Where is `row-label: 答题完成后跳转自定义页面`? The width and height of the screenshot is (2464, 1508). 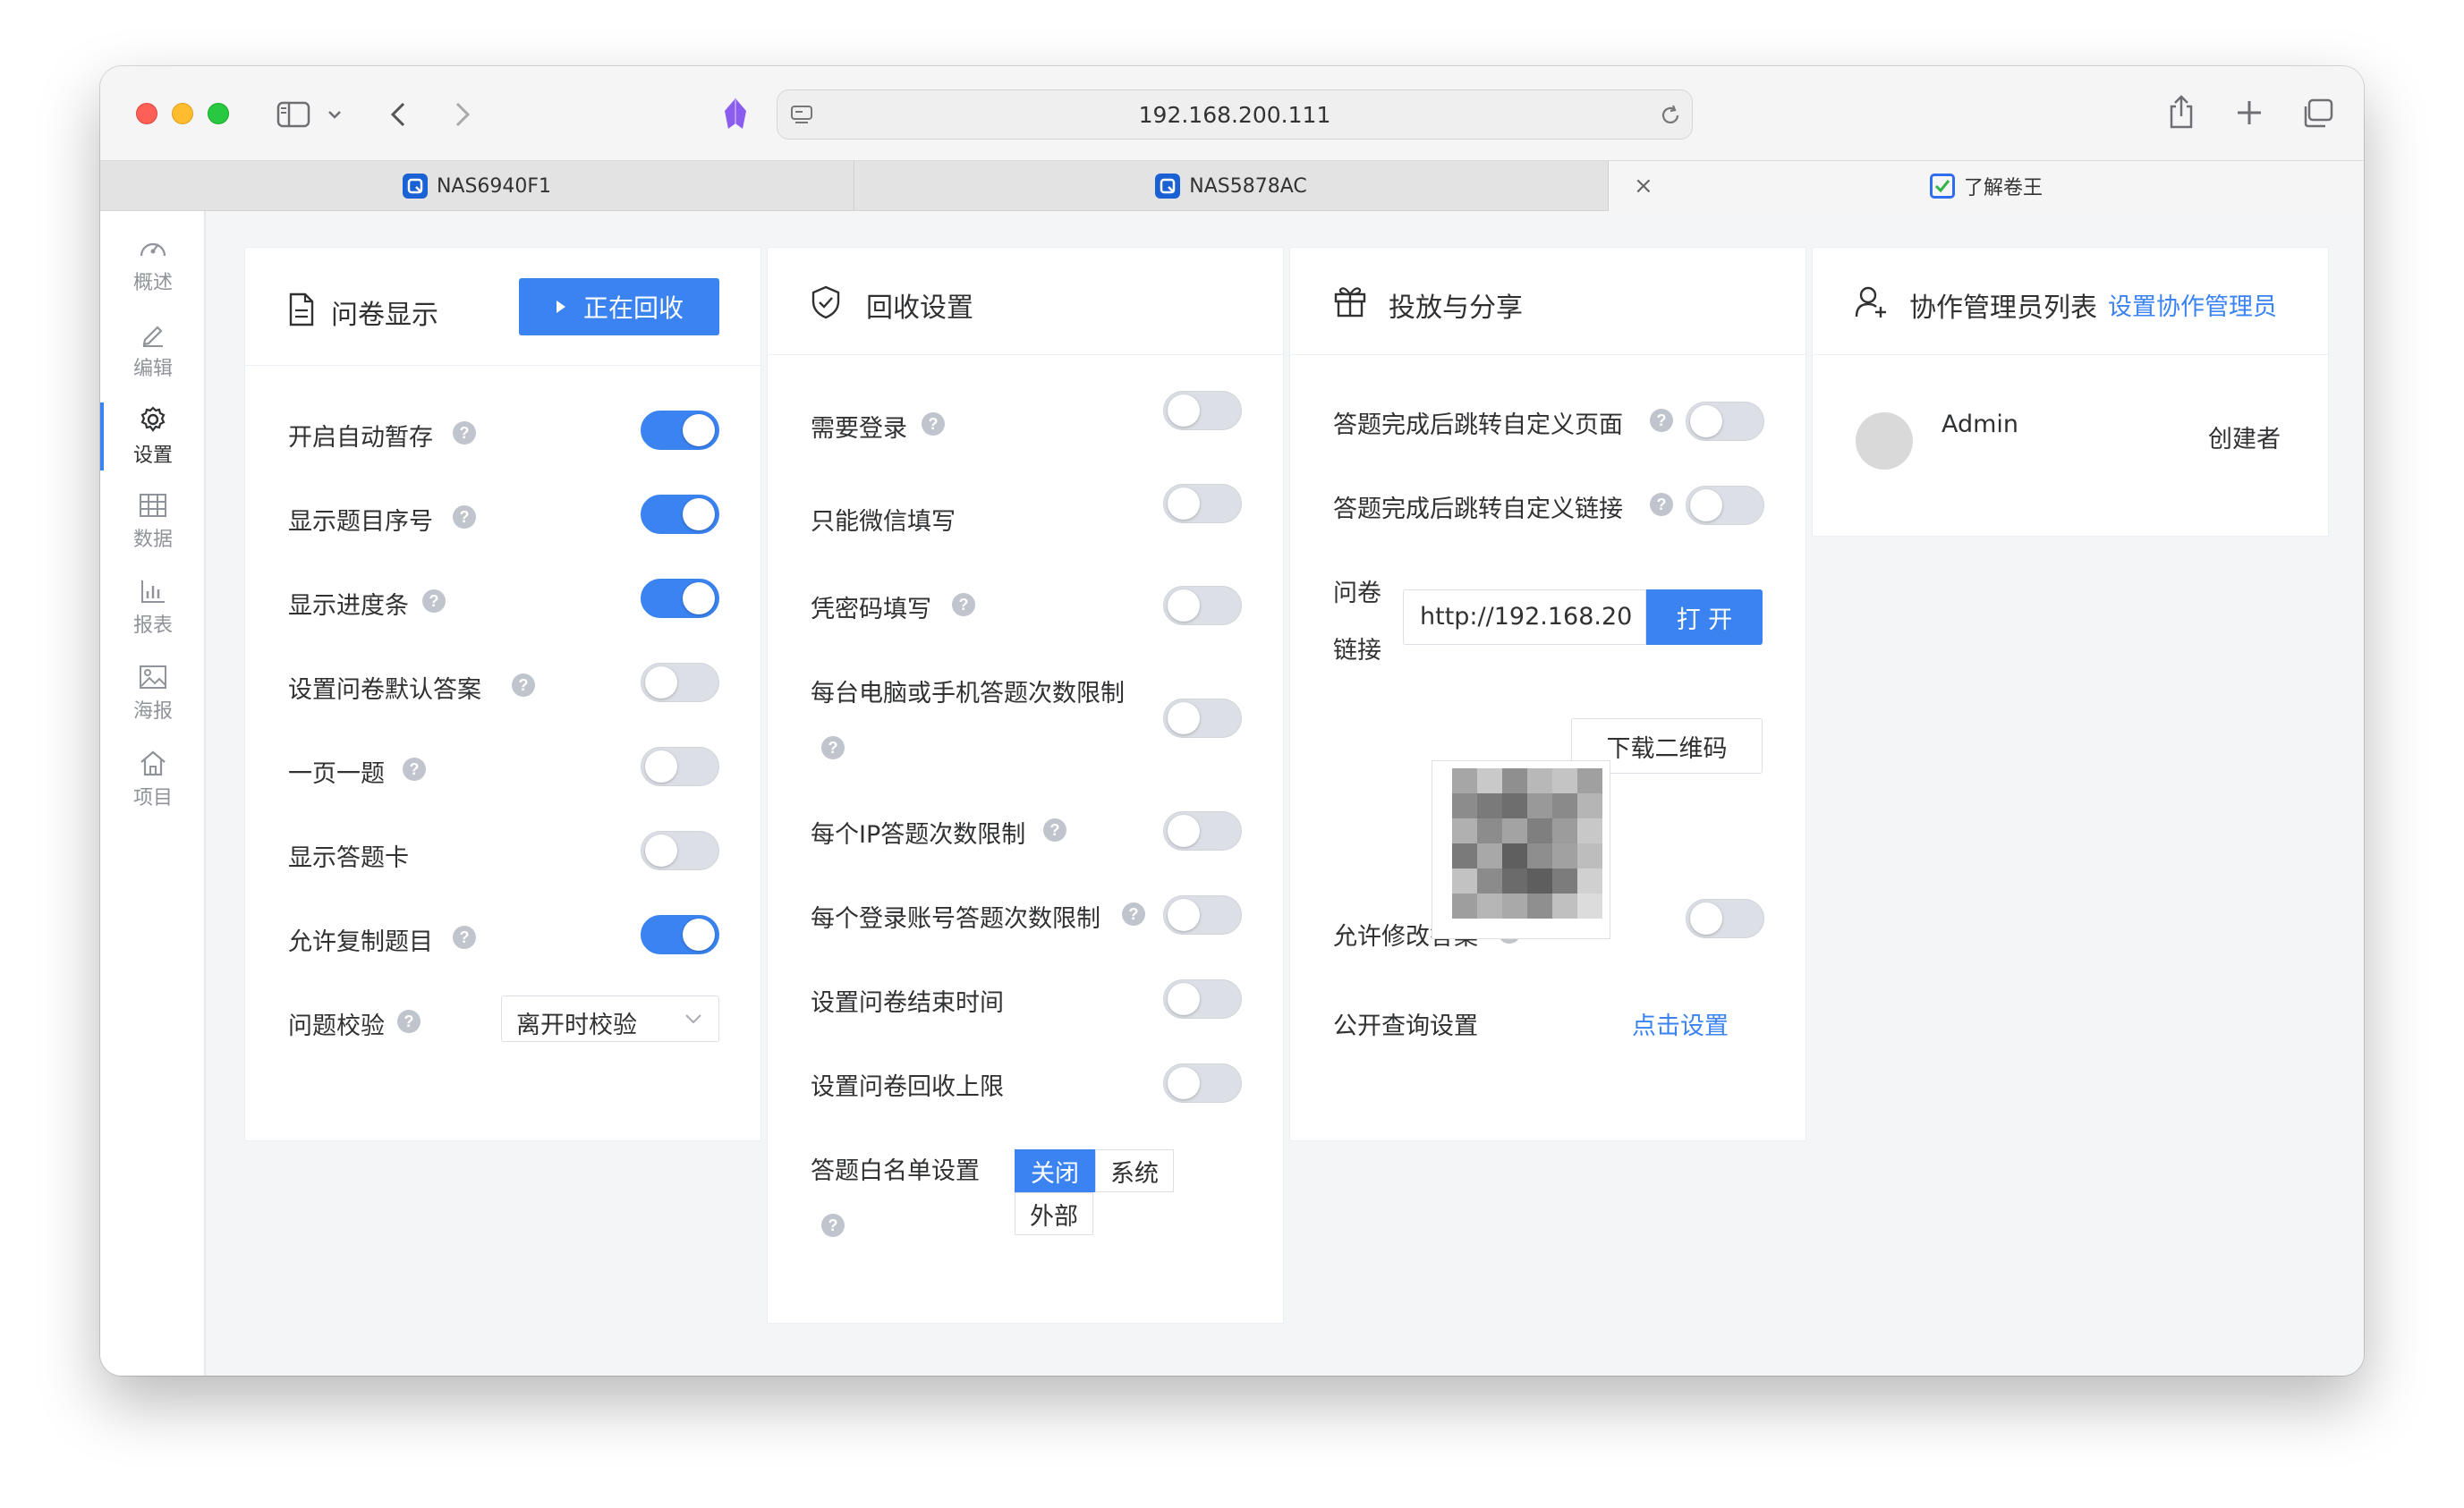 row-label: 答题完成后跳转自定义页面 is located at coordinates (1478, 425).